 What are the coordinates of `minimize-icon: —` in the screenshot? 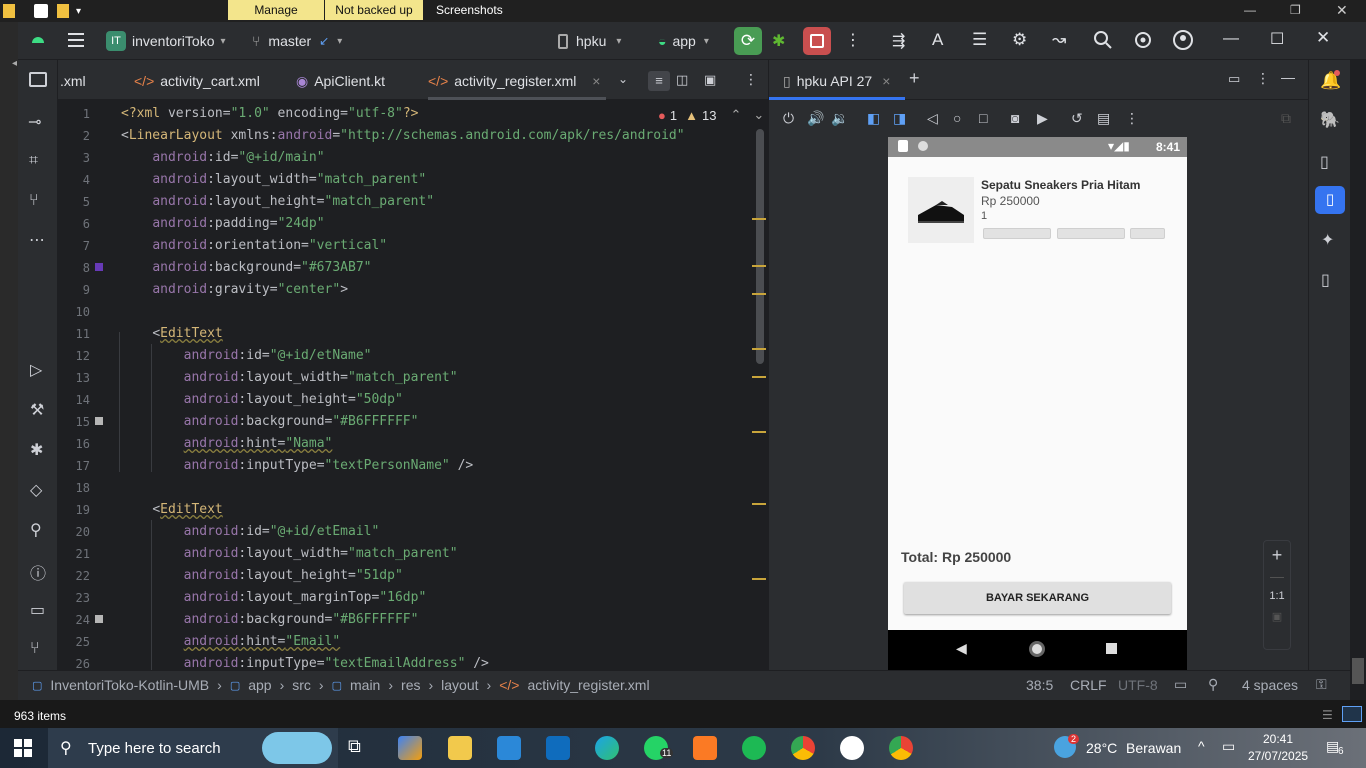 It's located at (1231, 39).